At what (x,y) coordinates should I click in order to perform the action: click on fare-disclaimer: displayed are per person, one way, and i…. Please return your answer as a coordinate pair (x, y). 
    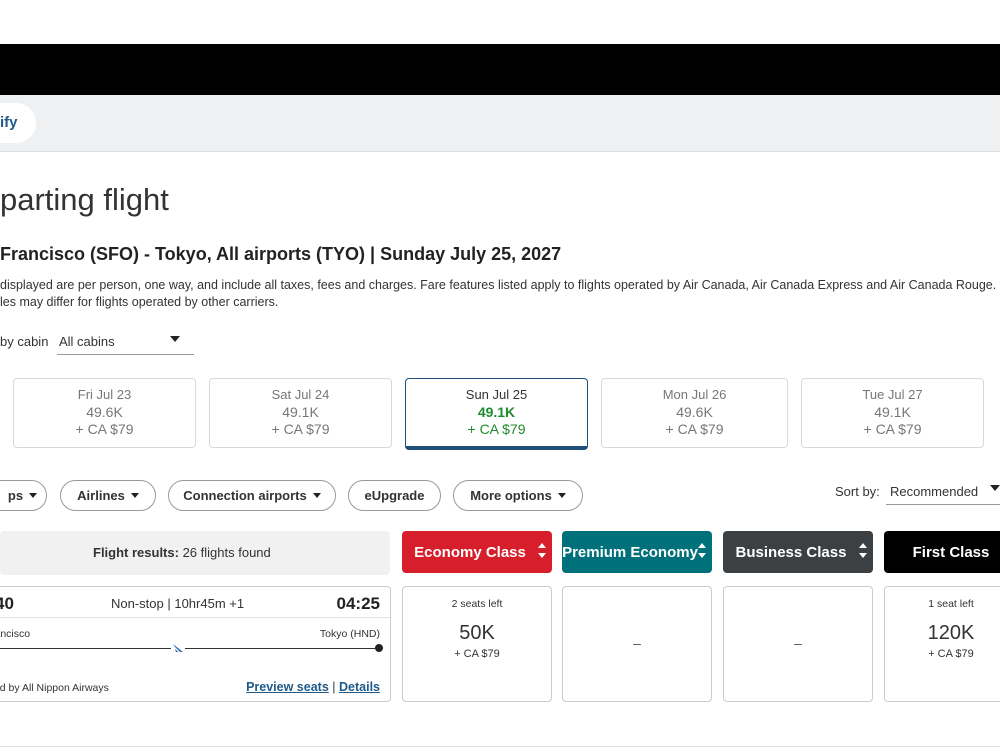
    Looking at the image, I should click on (500, 294).